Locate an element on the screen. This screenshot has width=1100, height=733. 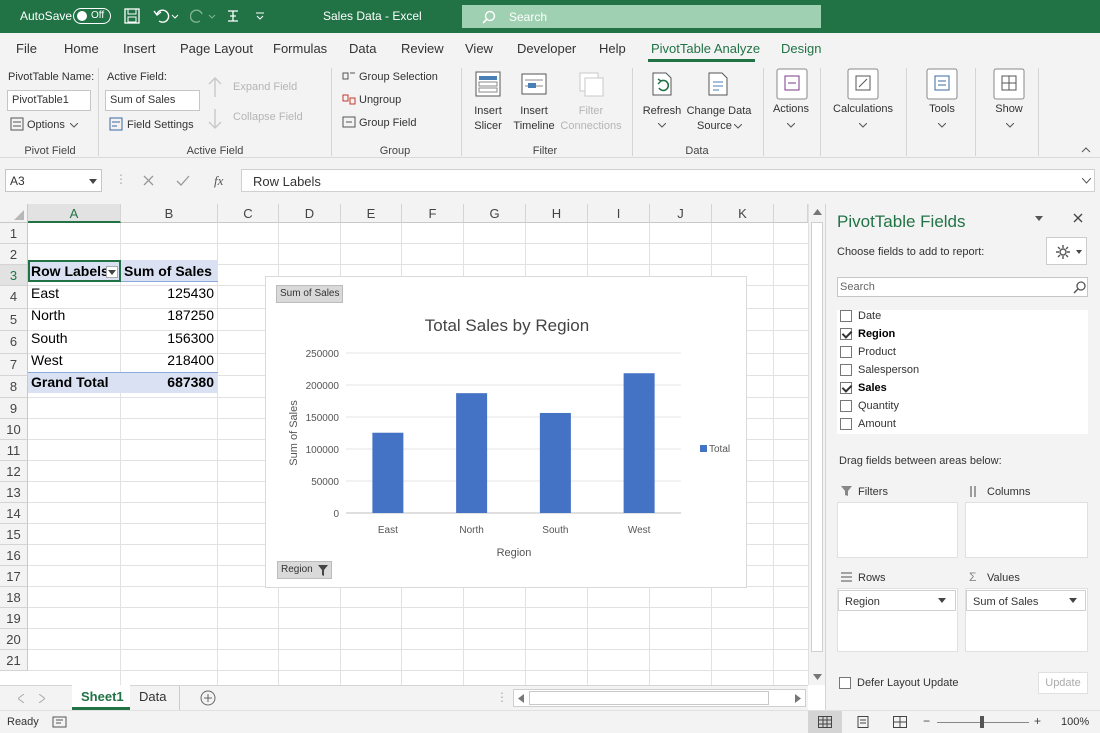
active-field-input: Sum of Sales is located at coordinates (152, 100).